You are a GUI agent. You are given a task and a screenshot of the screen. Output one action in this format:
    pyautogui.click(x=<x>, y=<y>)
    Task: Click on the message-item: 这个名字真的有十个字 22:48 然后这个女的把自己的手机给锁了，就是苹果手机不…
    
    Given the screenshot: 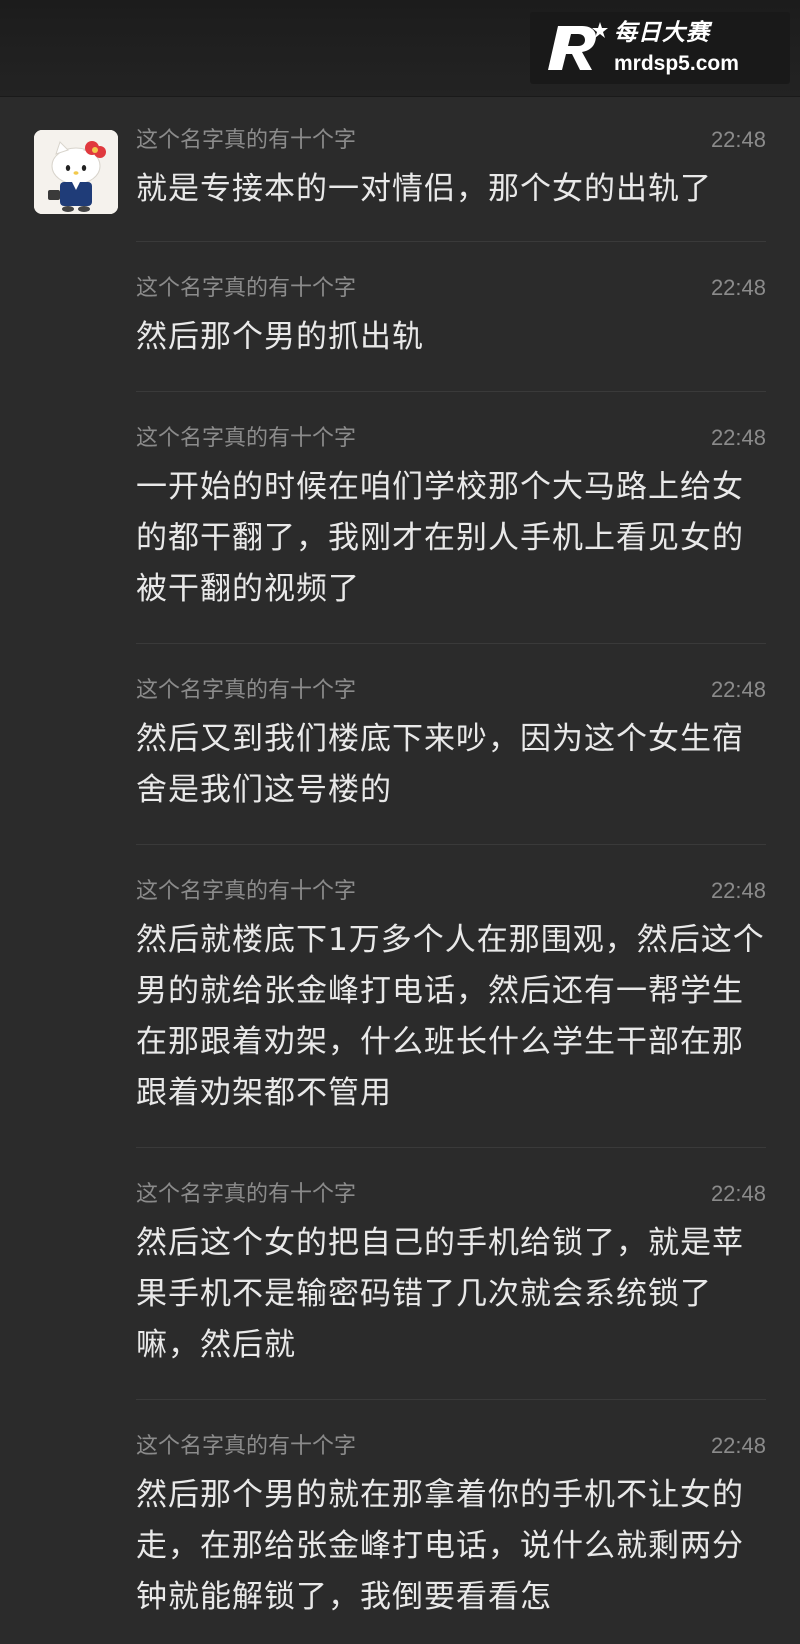 What is the action you would take?
    pyautogui.click(x=451, y=1274)
    